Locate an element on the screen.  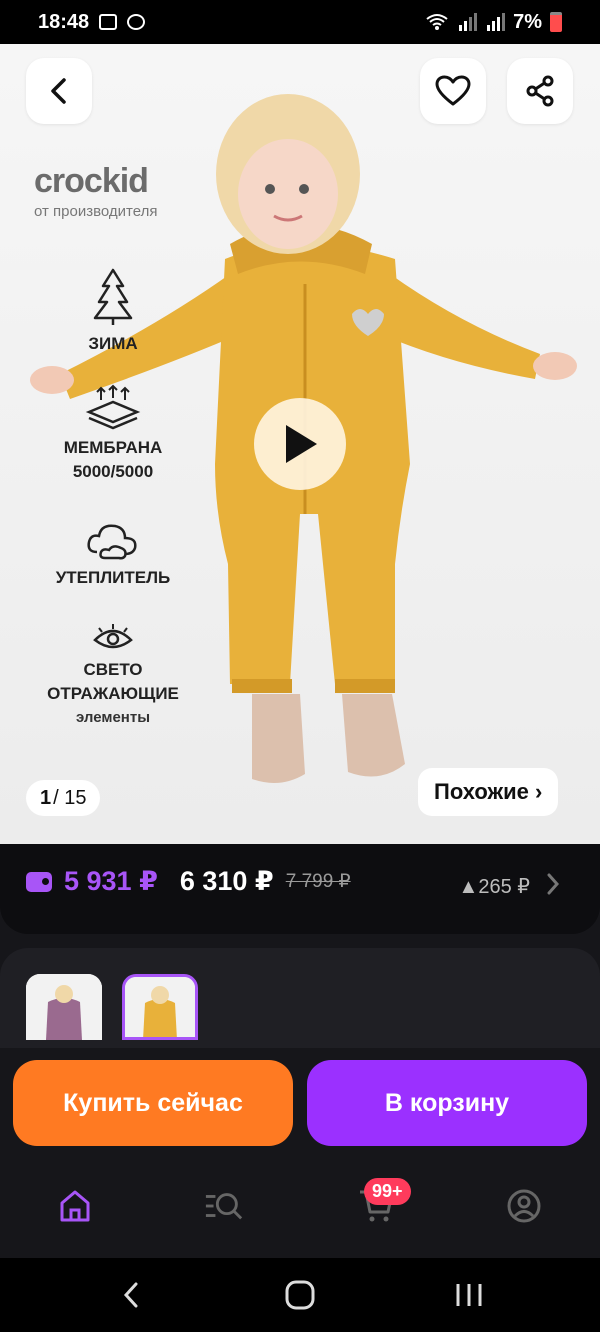
home-icon is located at coordinates (75, 1206).